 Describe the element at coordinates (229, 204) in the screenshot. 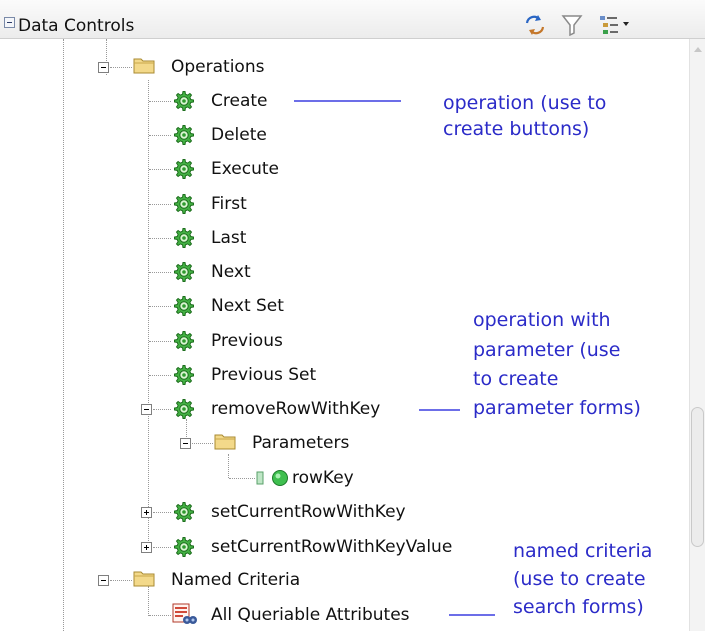

I see `tree-node-label: First` at that location.